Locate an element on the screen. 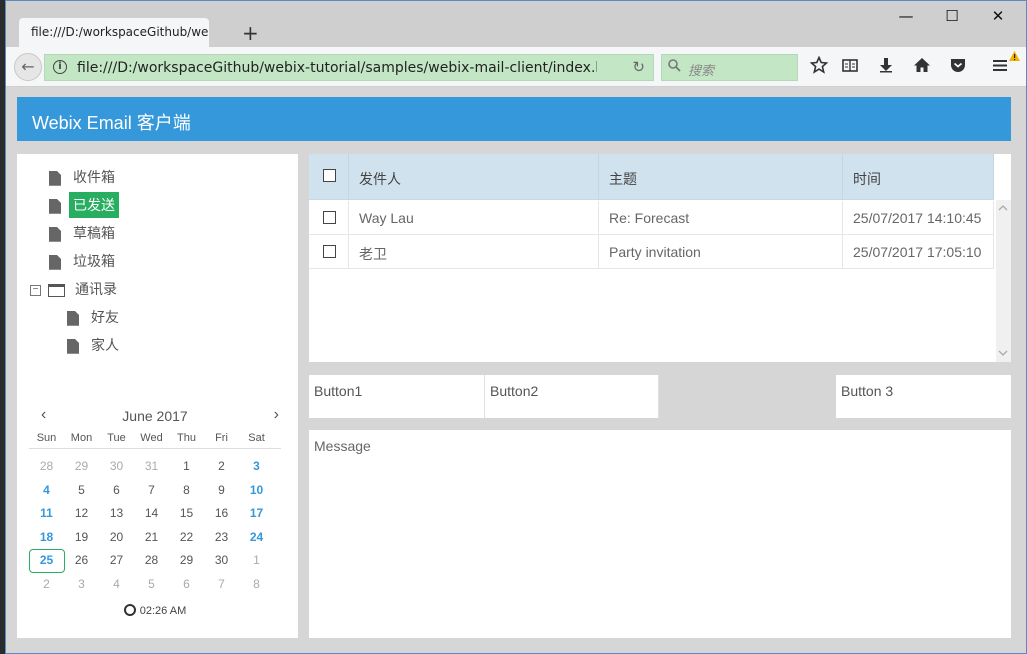 This screenshot has height=654, width=1027. calendar-week: 18 19 20 21 22 23 24 is located at coordinates (155, 538).